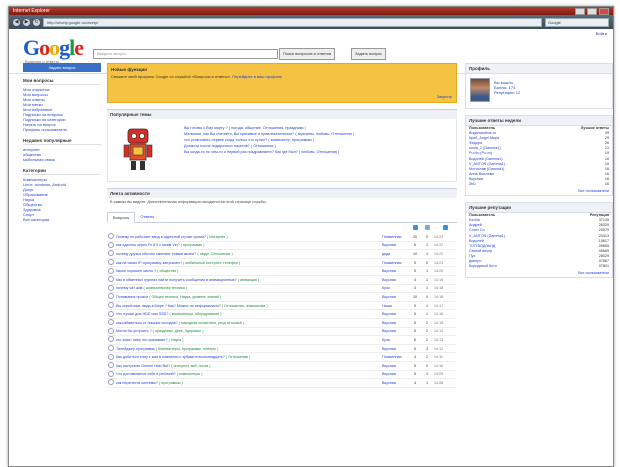  Describe the element at coordinates (395, 254) in the screenshot. I see `author-link: дядя` at that location.